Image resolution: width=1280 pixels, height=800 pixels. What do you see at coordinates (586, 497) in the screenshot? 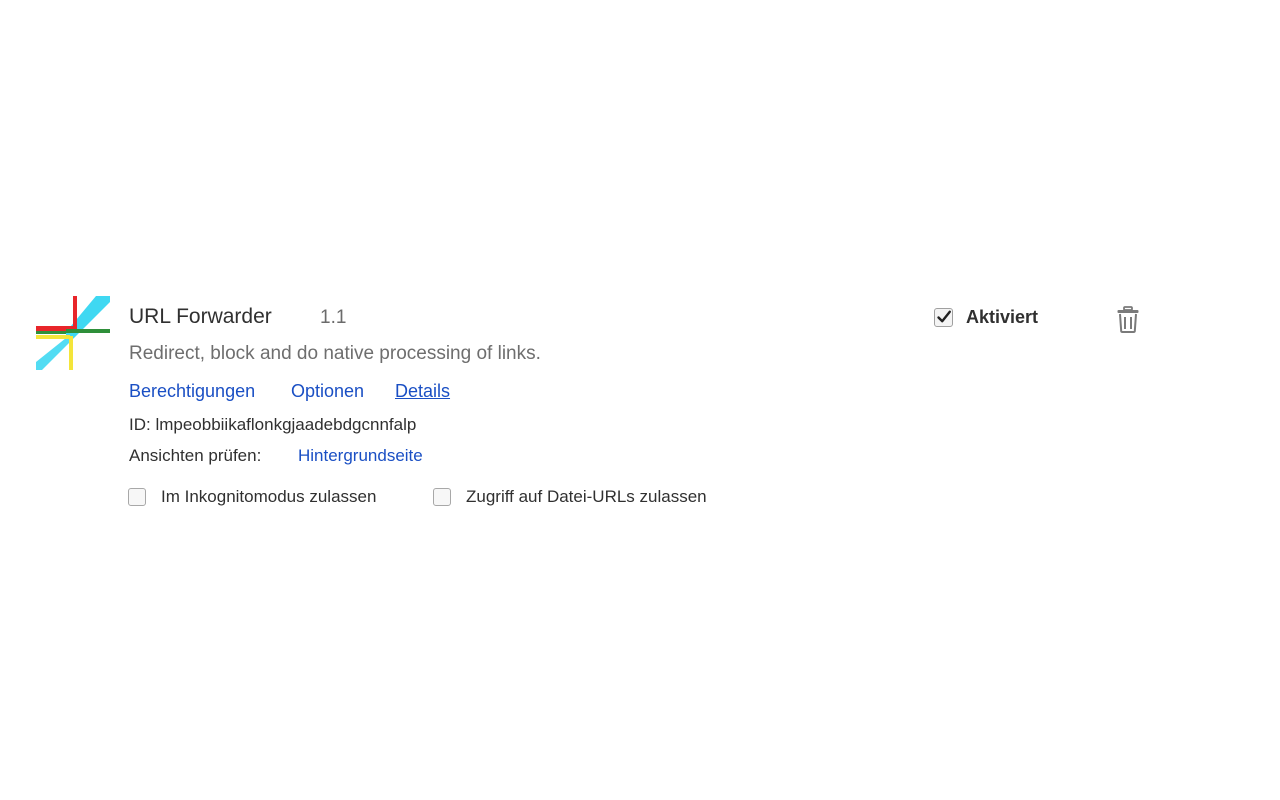
I see `file-urls-checkbox-label: Zugriff auf Datei-URLs zulassen` at bounding box center [586, 497].